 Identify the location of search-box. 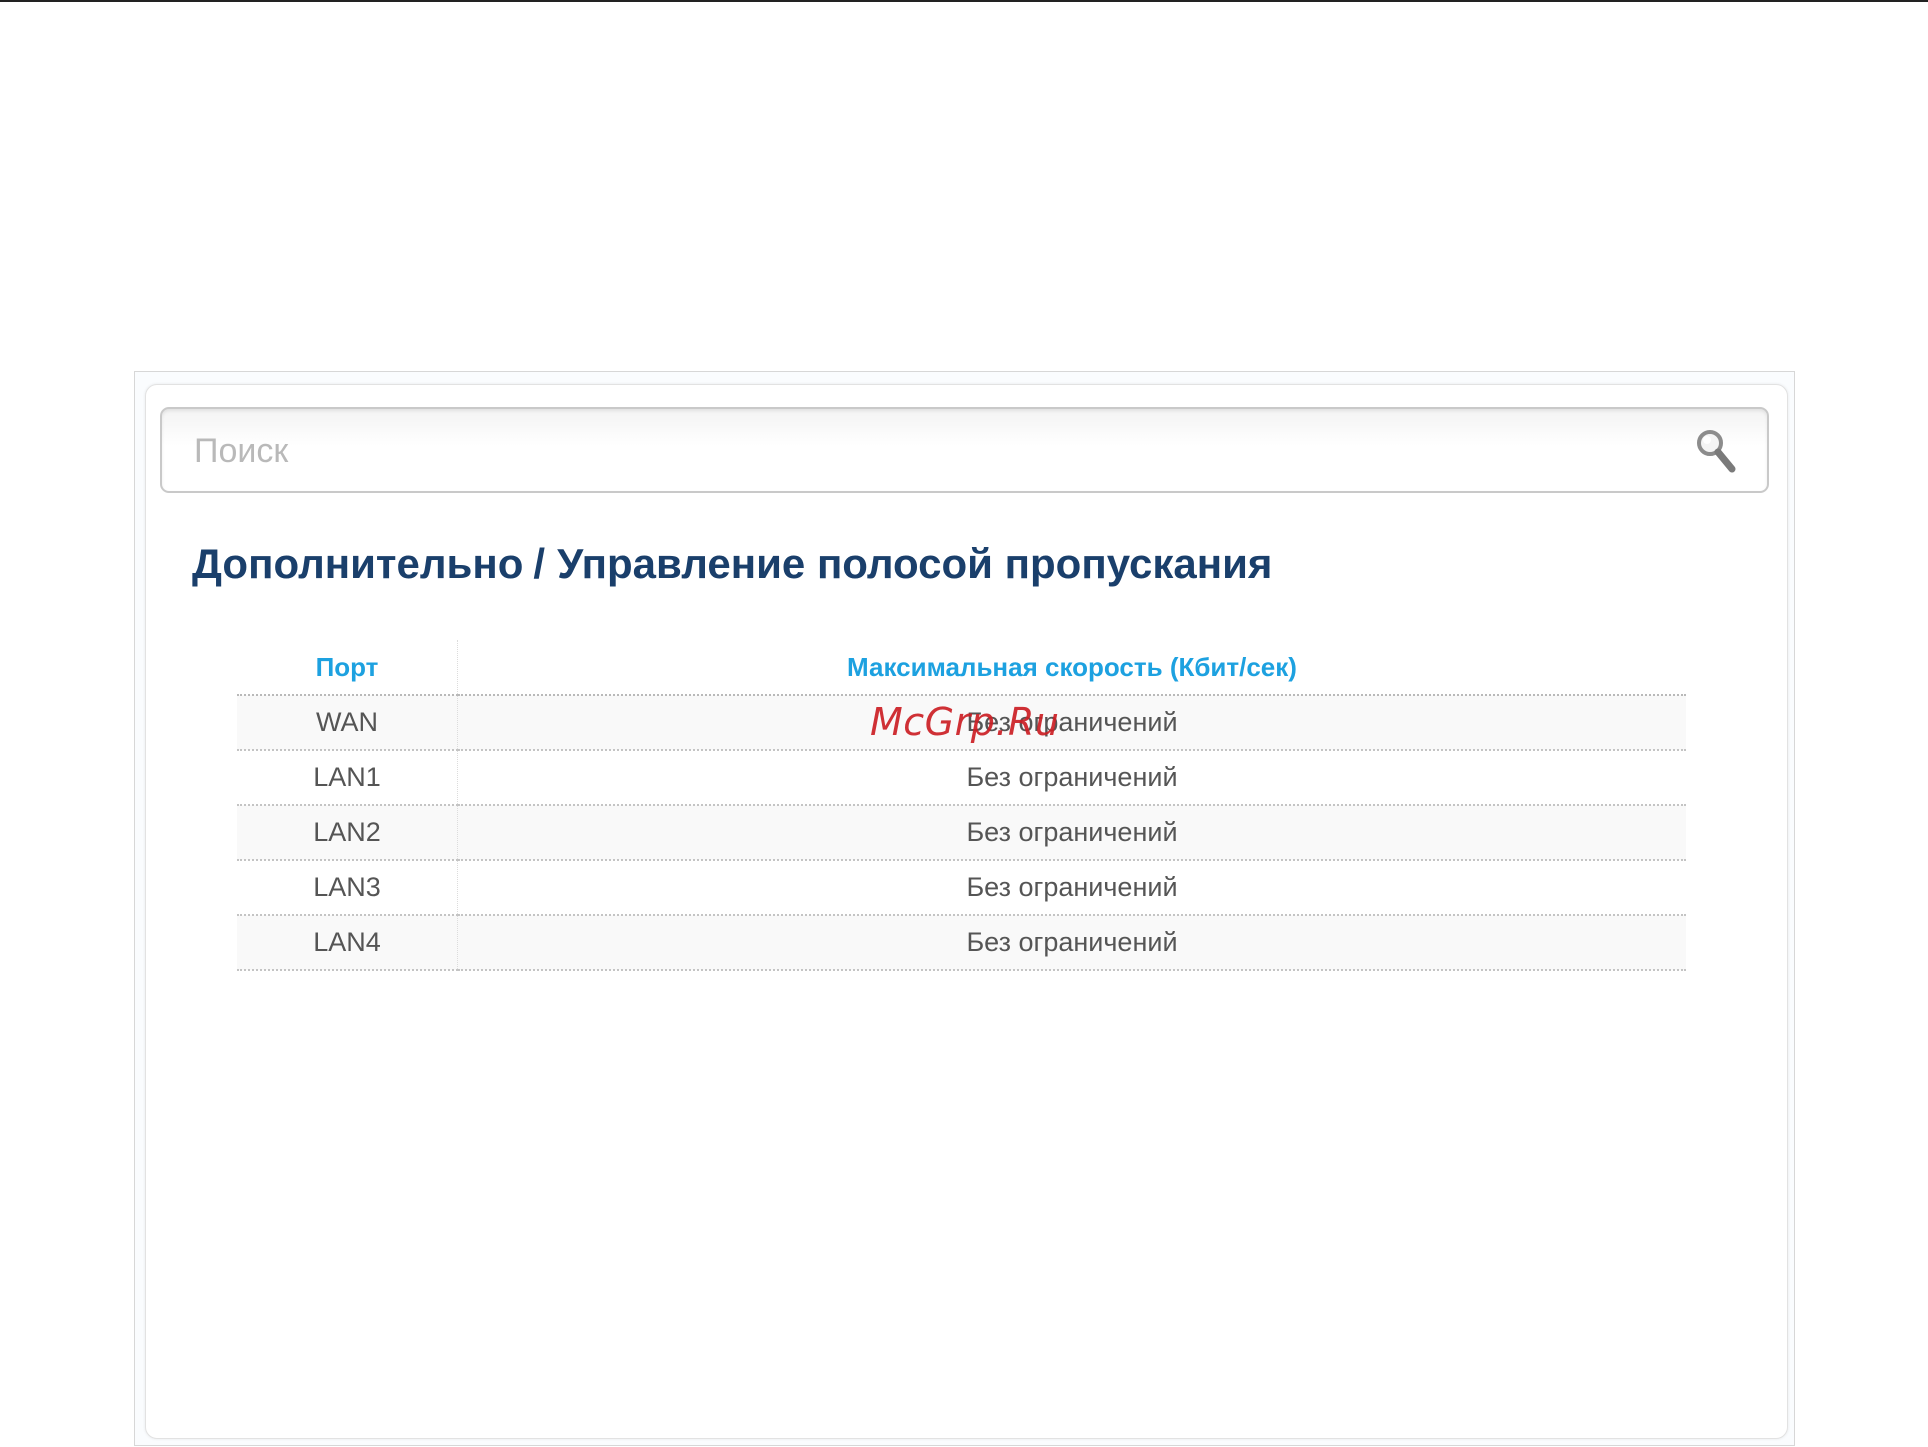
(964, 450).